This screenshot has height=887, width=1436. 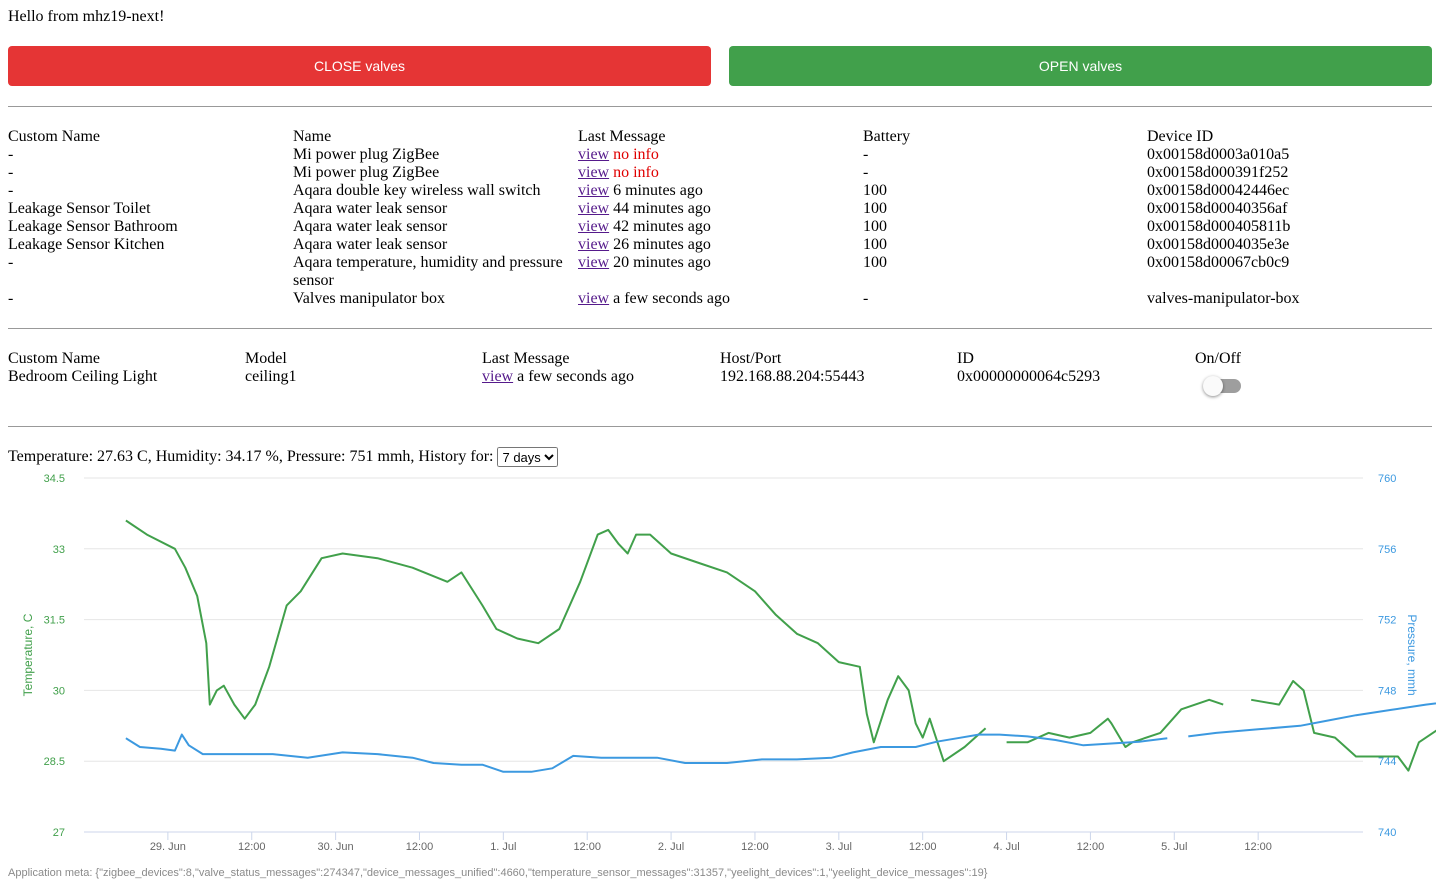 What do you see at coordinates (1387, 691) in the screenshot?
I see `y-right-tick-label: 748` at bounding box center [1387, 691].